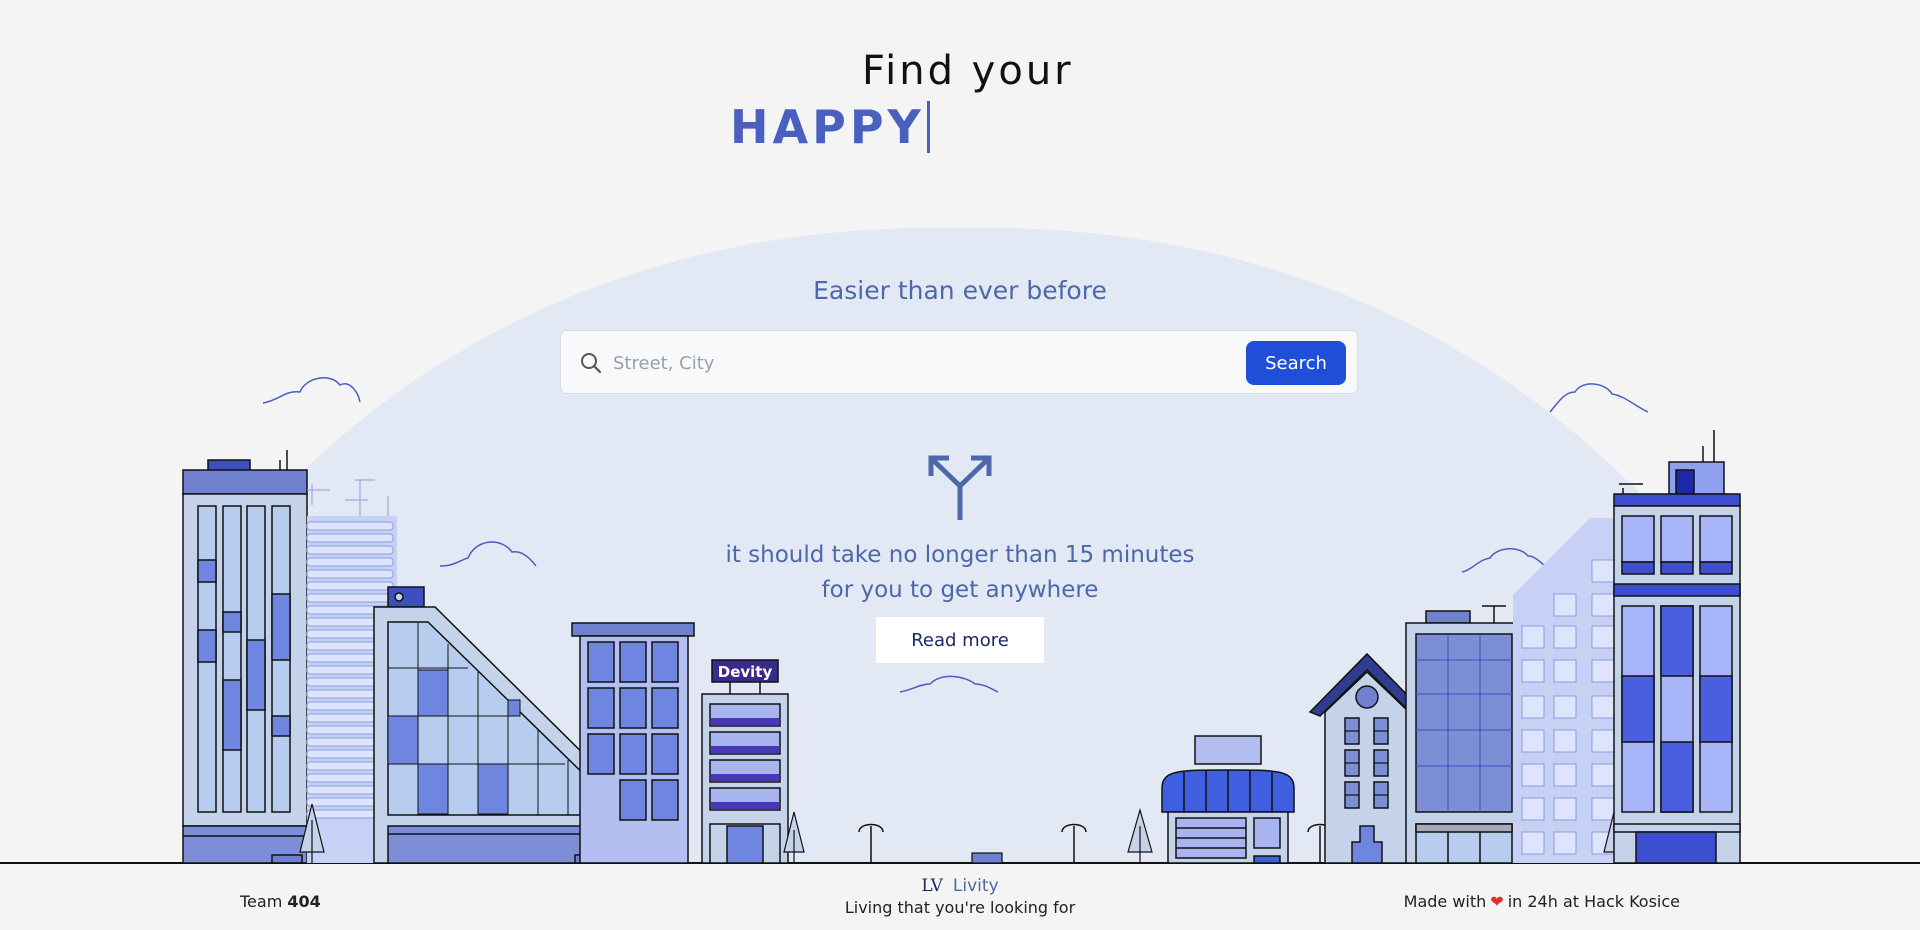 This screenshot has width=1920, height=930. Describe the element at coordinates (1296, 363) in the screenshot. I see `search-button: Search` at that location.